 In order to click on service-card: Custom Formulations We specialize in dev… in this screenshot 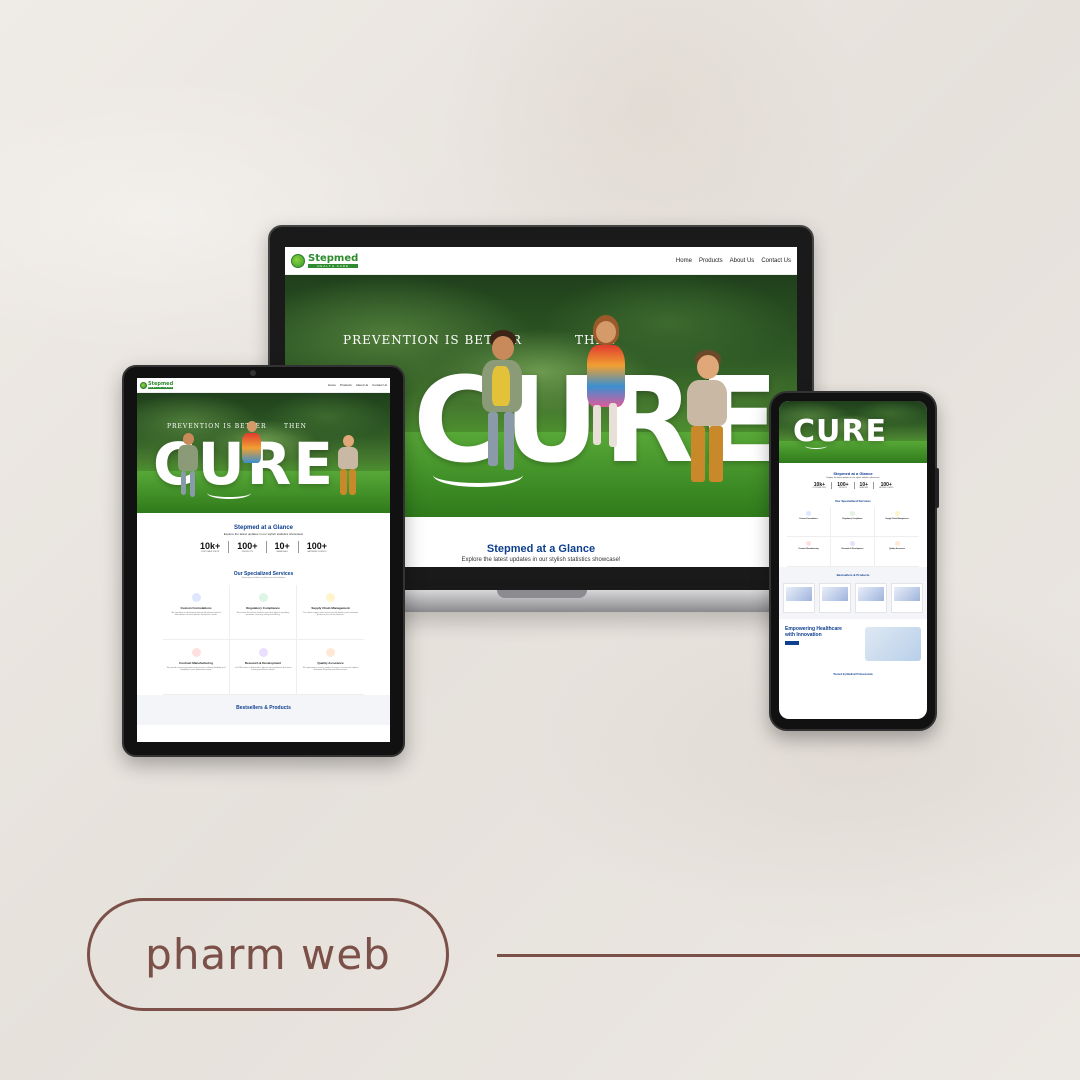, I will do `click(196, 612)`.